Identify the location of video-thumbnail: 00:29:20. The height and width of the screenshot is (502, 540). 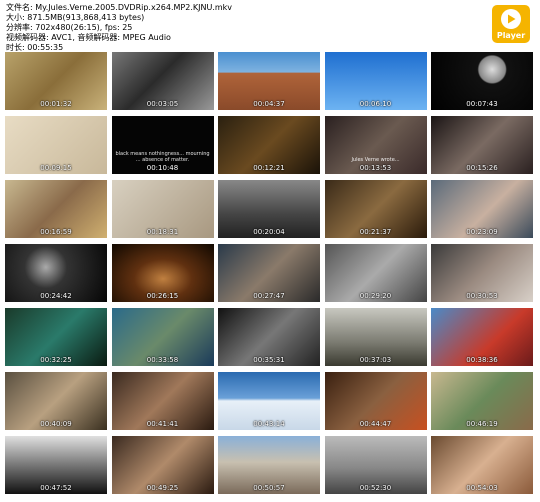
(375, 273).